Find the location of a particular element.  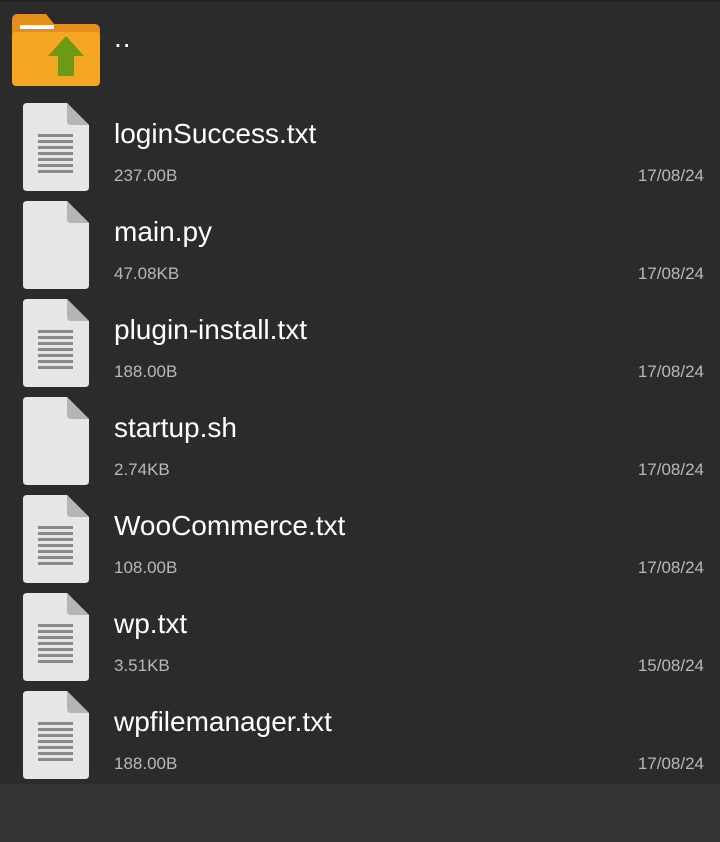

file-size: 2.74KB is located at coordinates (142, 469).